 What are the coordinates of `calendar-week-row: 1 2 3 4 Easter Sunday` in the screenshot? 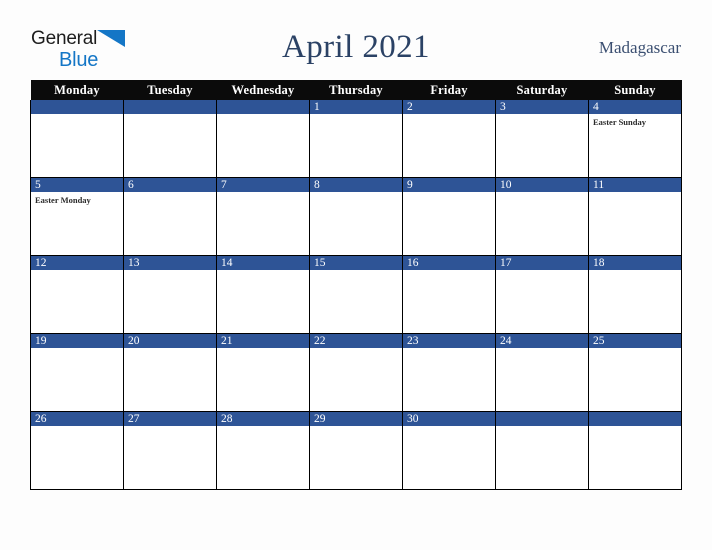 It's located at (356, 139).